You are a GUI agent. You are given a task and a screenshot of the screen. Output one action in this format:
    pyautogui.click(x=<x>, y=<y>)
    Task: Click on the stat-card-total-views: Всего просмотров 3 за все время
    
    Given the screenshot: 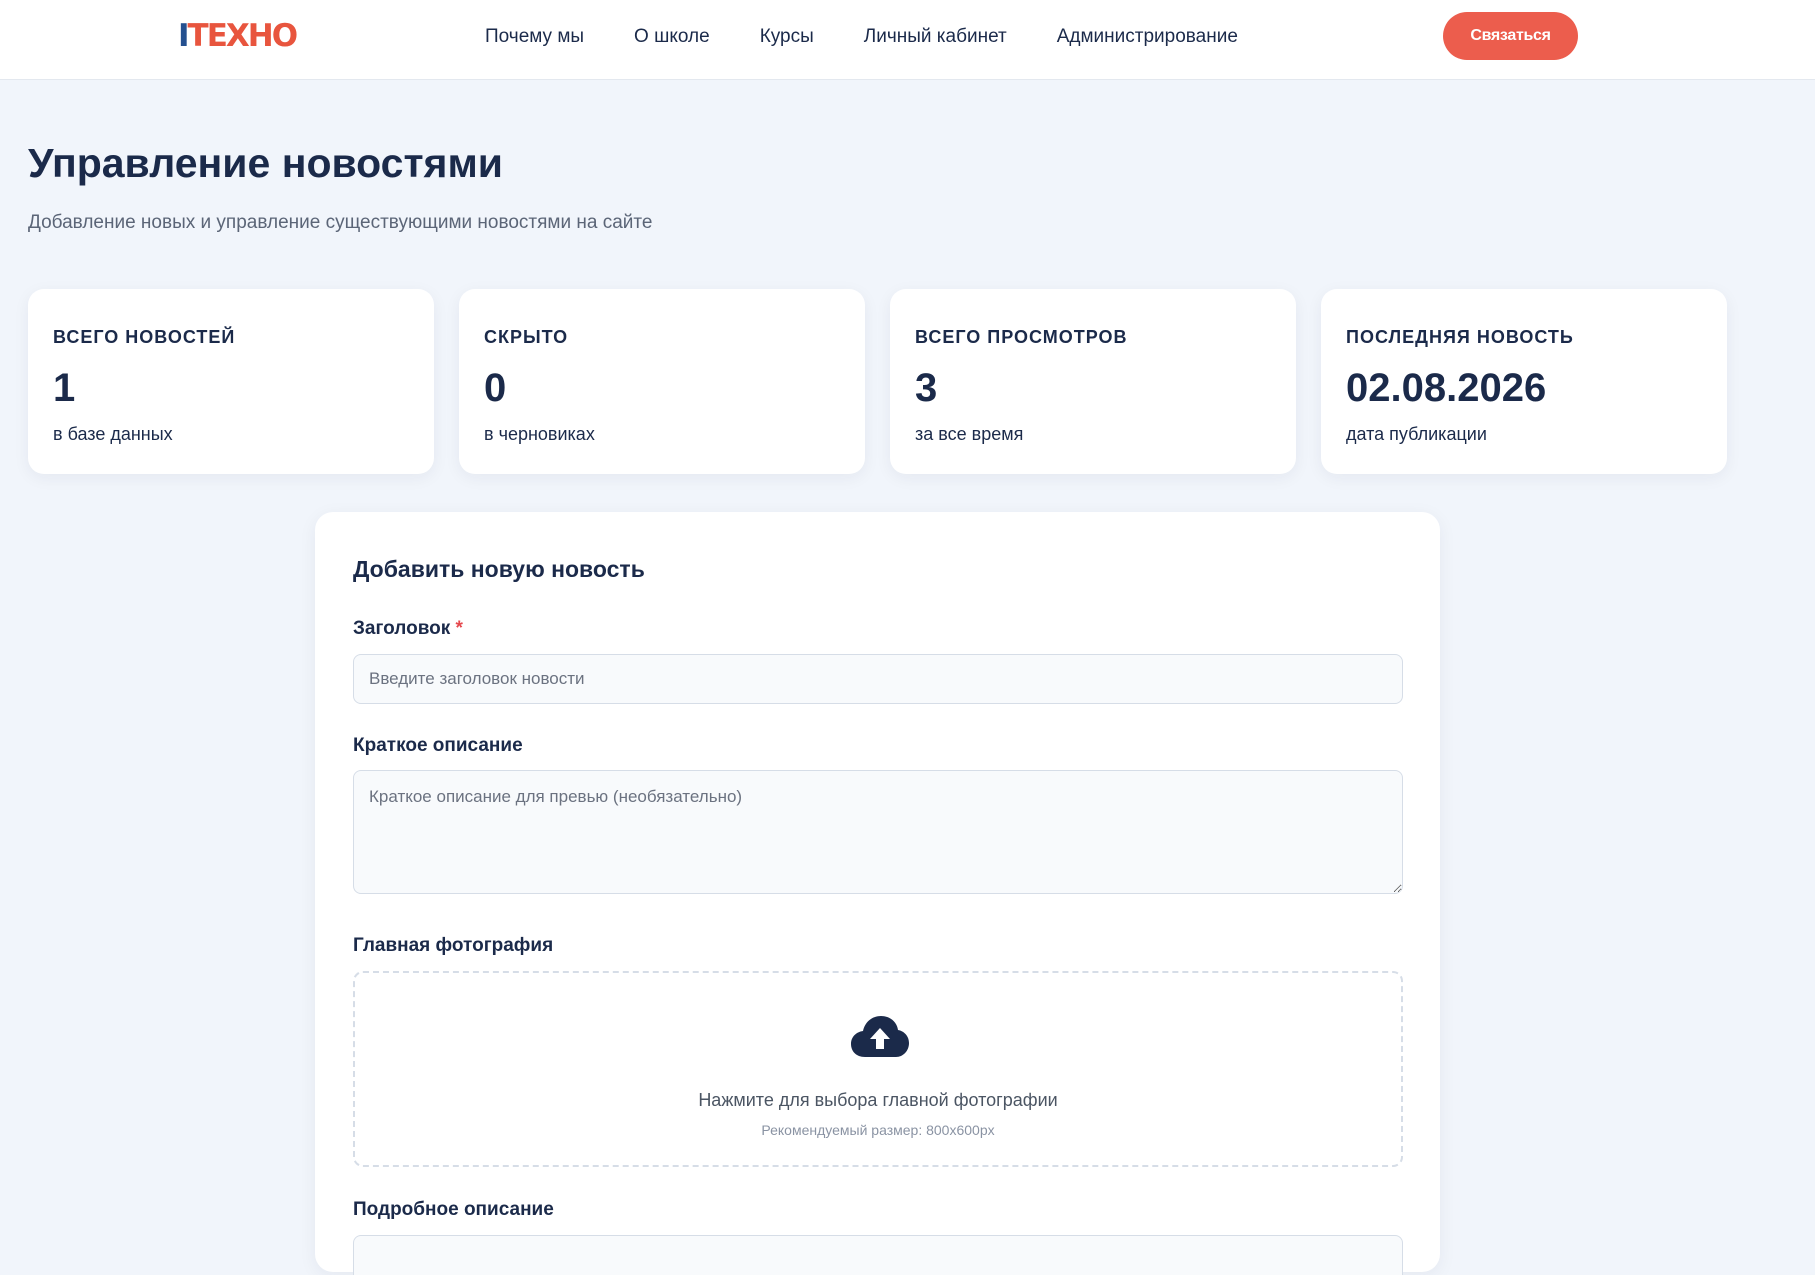 What is the action you would take?
    pyautogui.click(x=1093, y=381)
    